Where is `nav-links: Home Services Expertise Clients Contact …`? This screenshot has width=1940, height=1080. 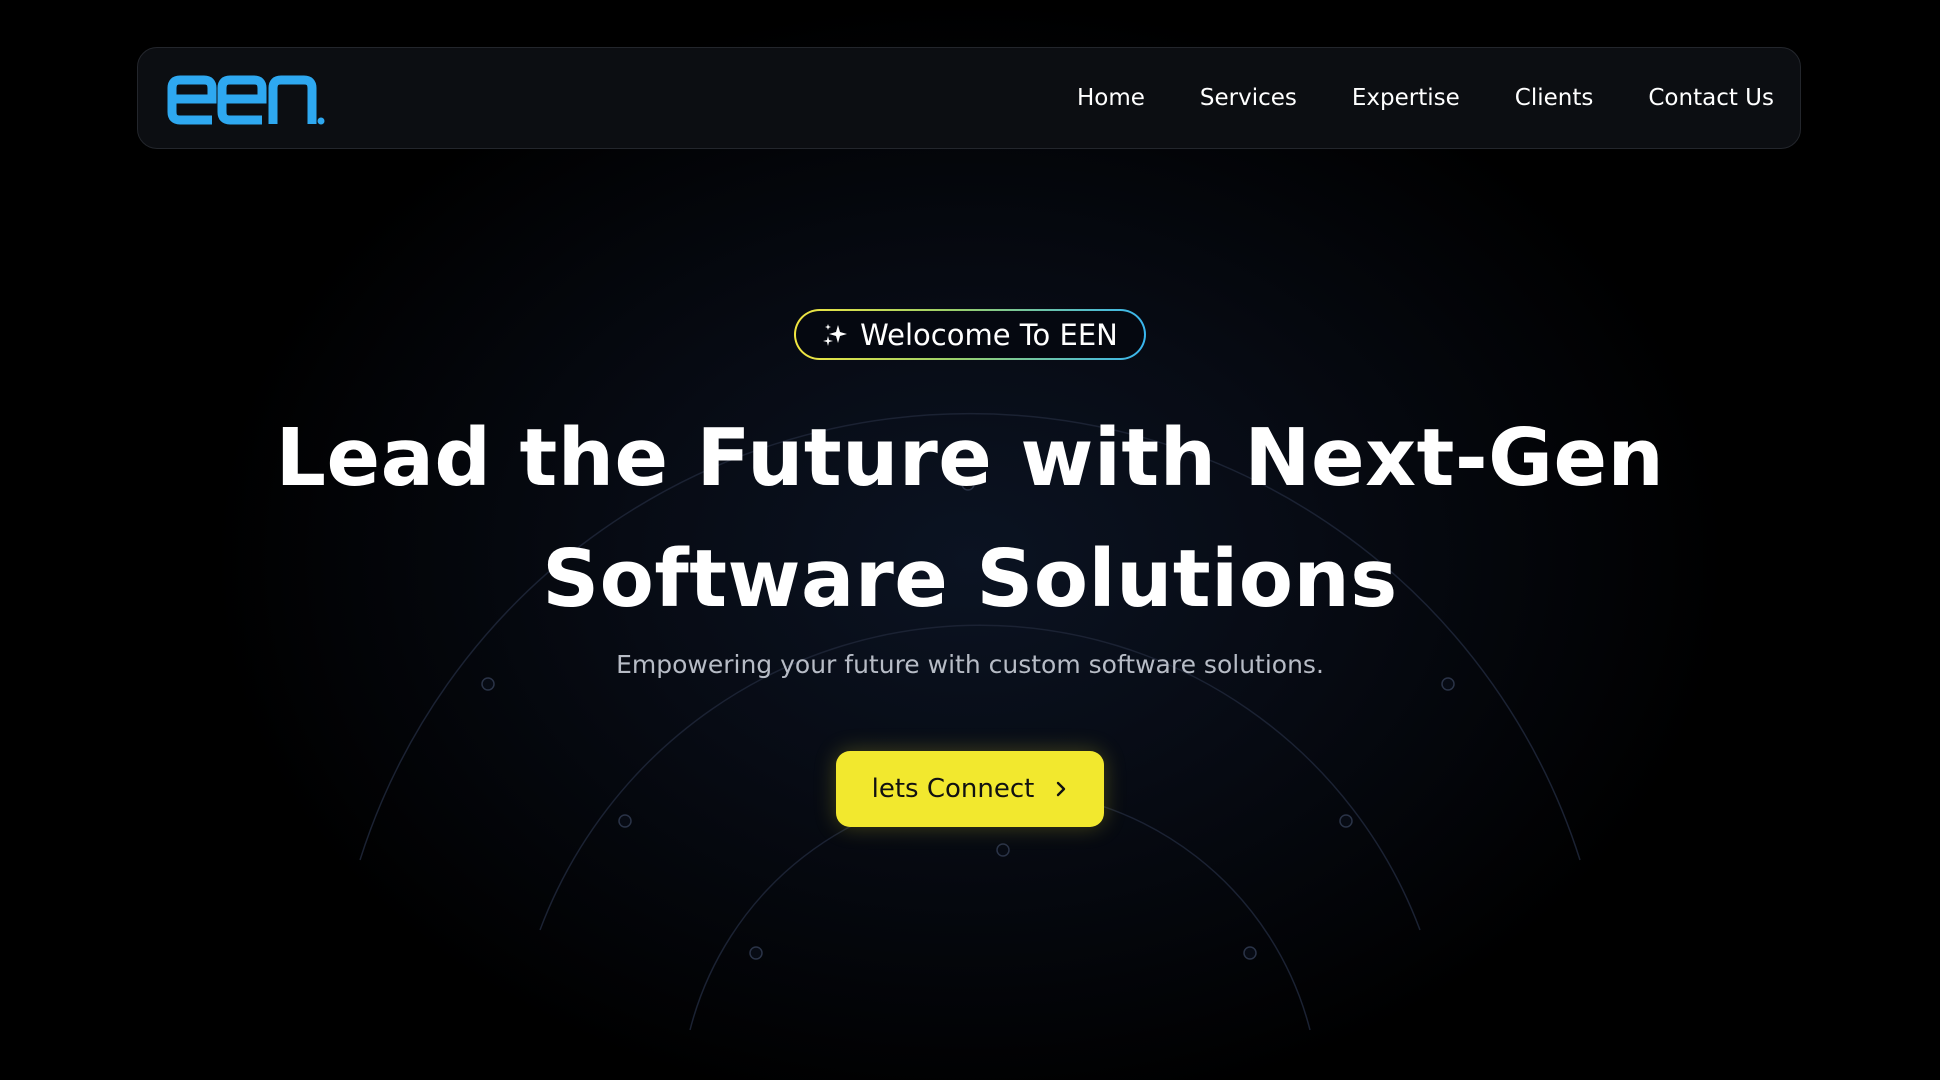
nav-links: Home Services Expertise Clients Contact … is located at coordinates (1425, 98).